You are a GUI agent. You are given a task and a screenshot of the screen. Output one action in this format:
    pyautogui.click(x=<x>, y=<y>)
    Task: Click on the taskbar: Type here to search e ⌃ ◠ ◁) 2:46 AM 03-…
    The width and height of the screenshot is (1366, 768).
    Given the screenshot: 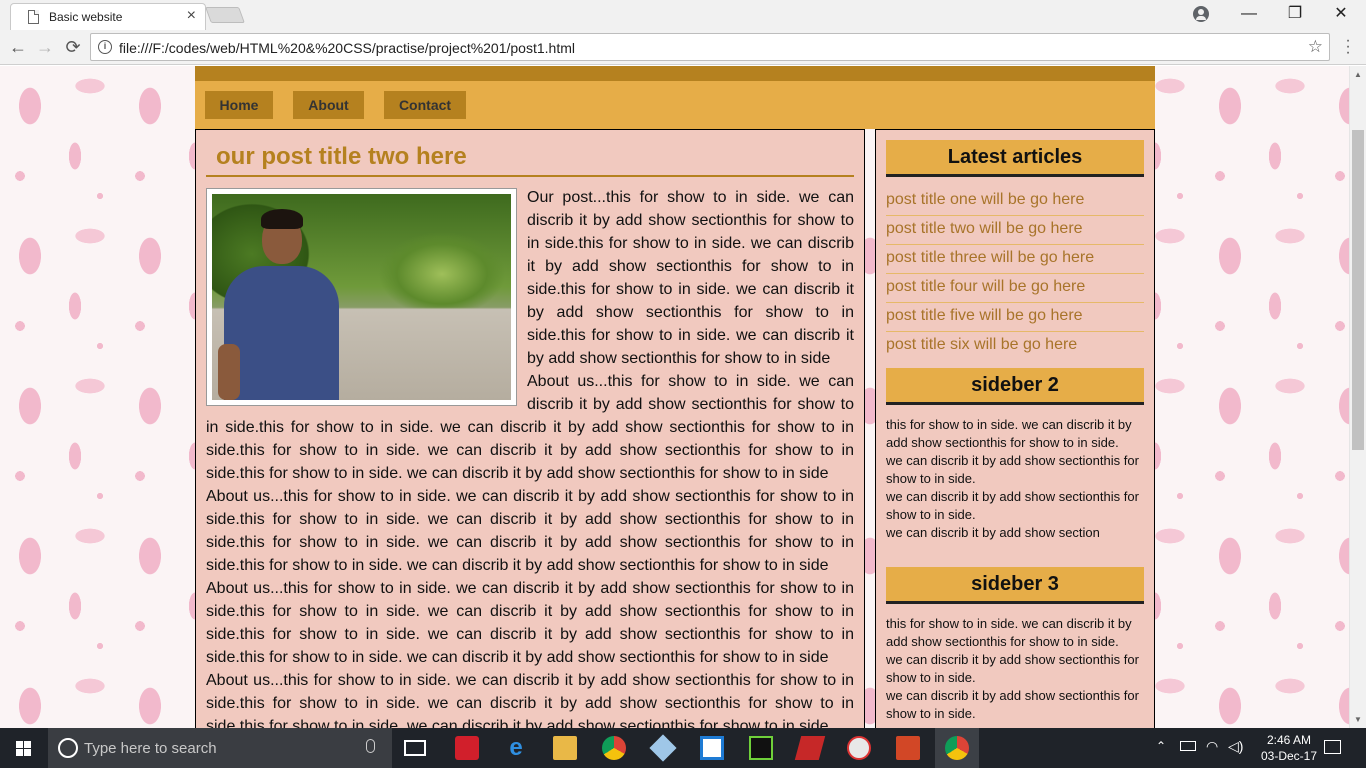 What is the action you would take?
    pyautogui.click(x=683, y=748)
    